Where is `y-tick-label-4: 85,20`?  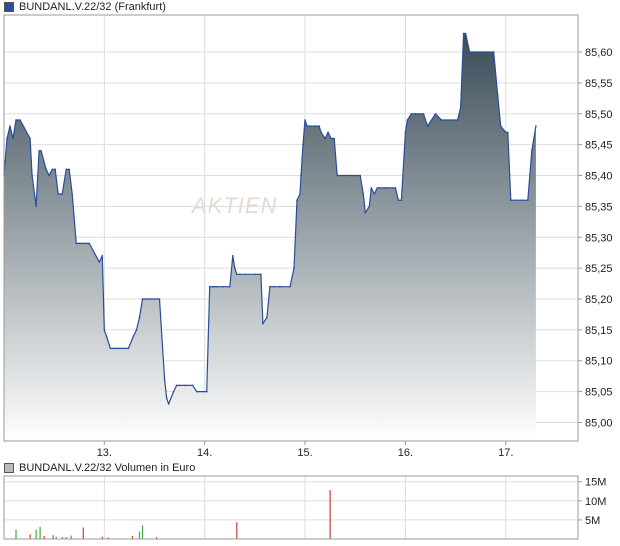
y-tick-label-4: 85,20 is located at coordinates (599, 300).